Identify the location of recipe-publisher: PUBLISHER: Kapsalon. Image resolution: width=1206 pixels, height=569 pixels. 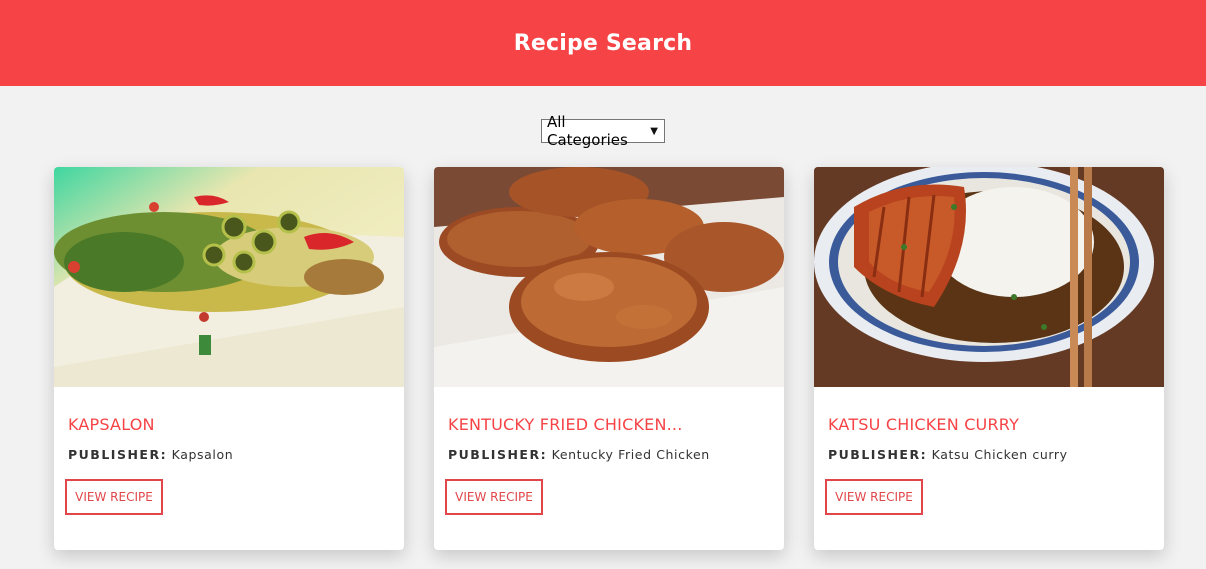
(229, 454).